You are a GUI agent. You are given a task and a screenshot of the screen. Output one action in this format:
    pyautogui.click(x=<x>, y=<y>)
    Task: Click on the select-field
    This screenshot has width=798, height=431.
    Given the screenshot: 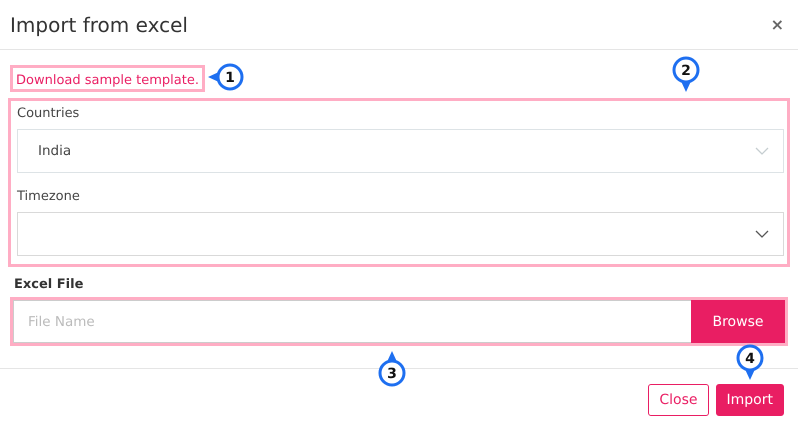 What is the action you would take?
    pyautogui.click(x=400, y=234)
    